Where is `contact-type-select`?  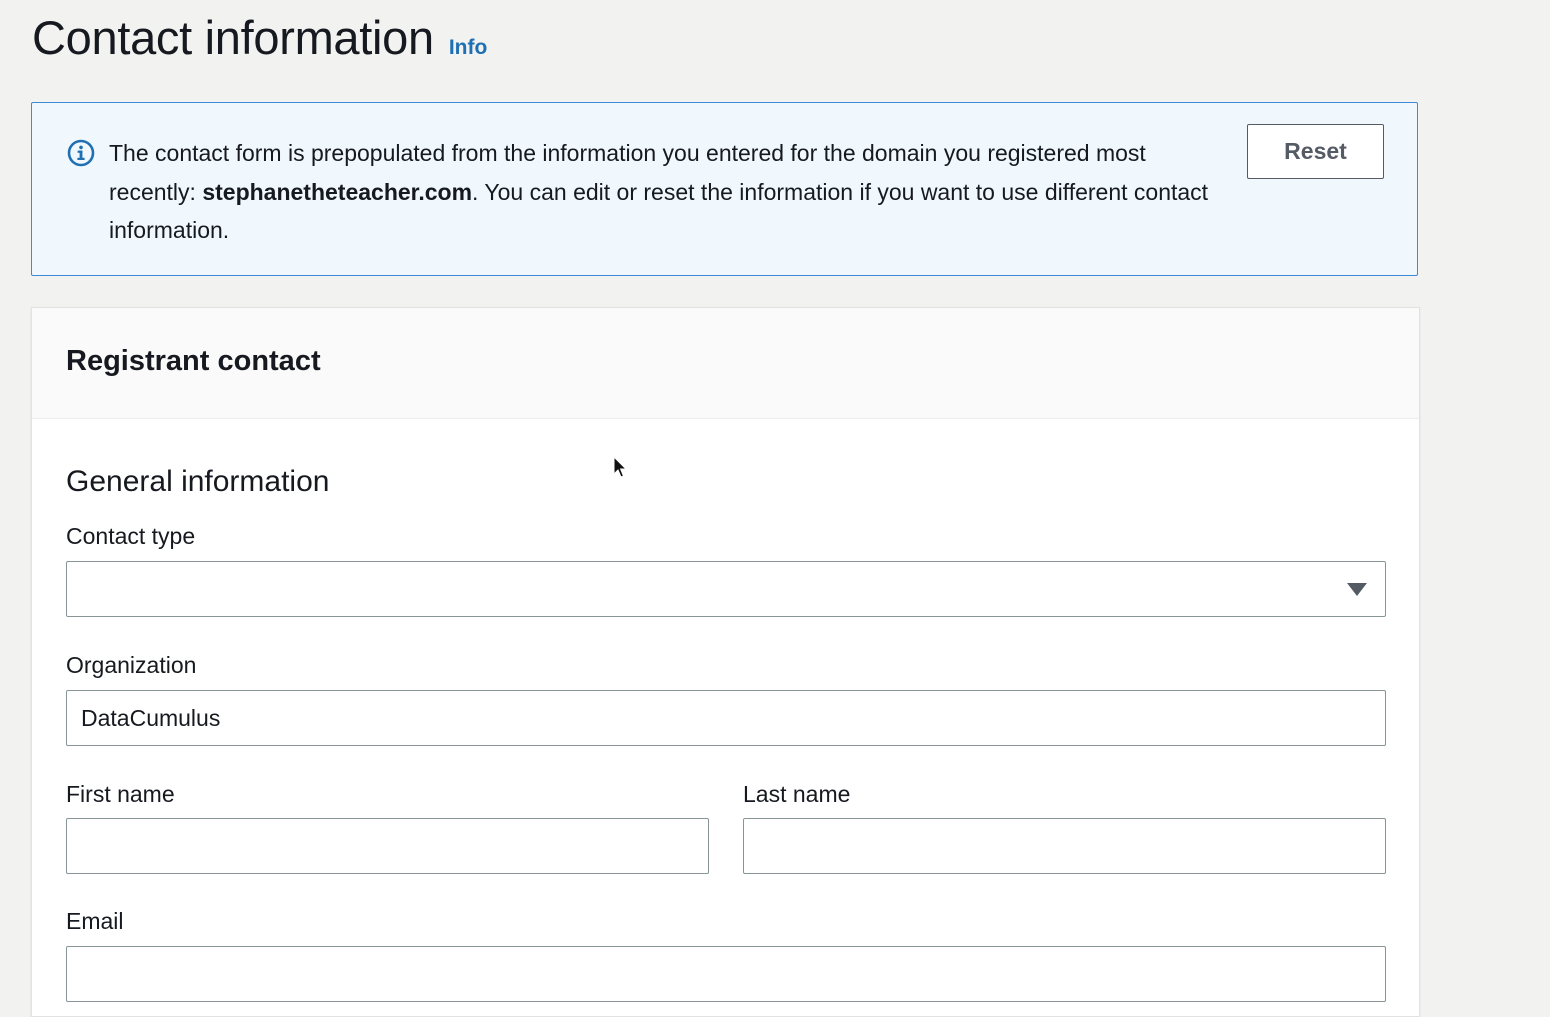 contact-type-select is located at coordinates (726, 589).